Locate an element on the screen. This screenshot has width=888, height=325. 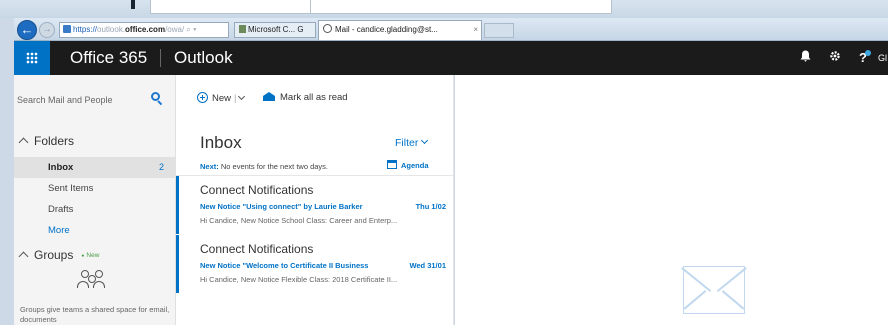
app-name: Outlook is located at coordinates (203, 58).